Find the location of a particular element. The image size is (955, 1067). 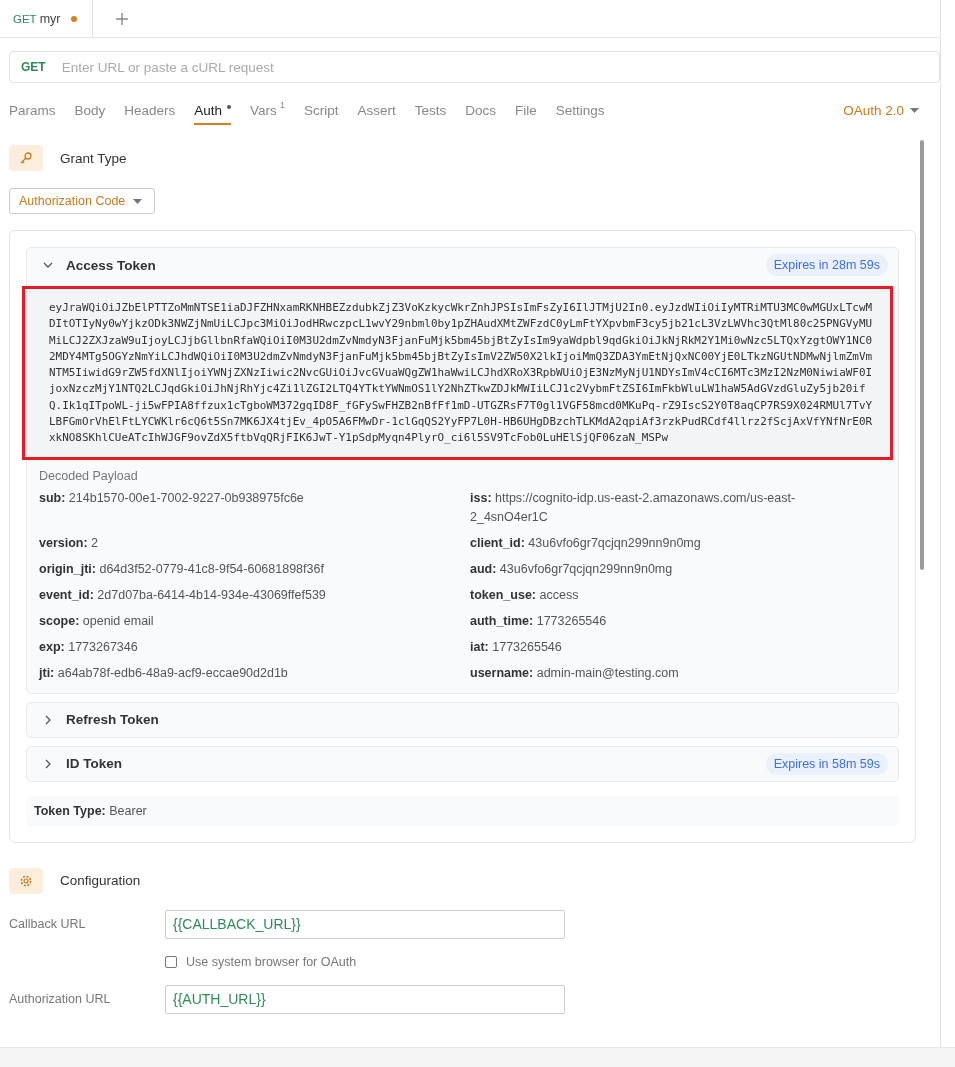

input-field: {{AUTH_URL}} is located at coordinates (365, 999).